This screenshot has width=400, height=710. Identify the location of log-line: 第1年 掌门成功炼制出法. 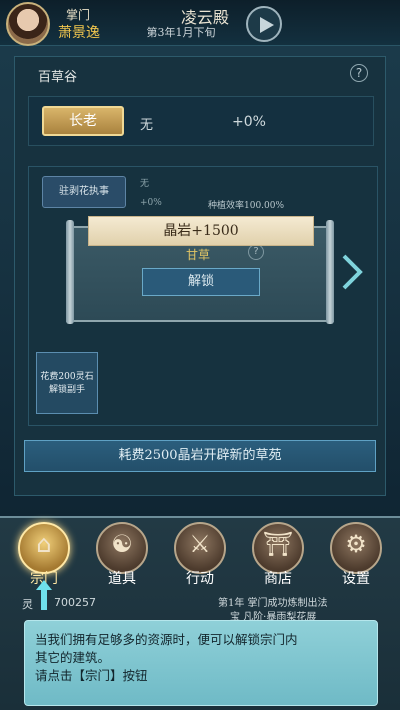
(273, 603).